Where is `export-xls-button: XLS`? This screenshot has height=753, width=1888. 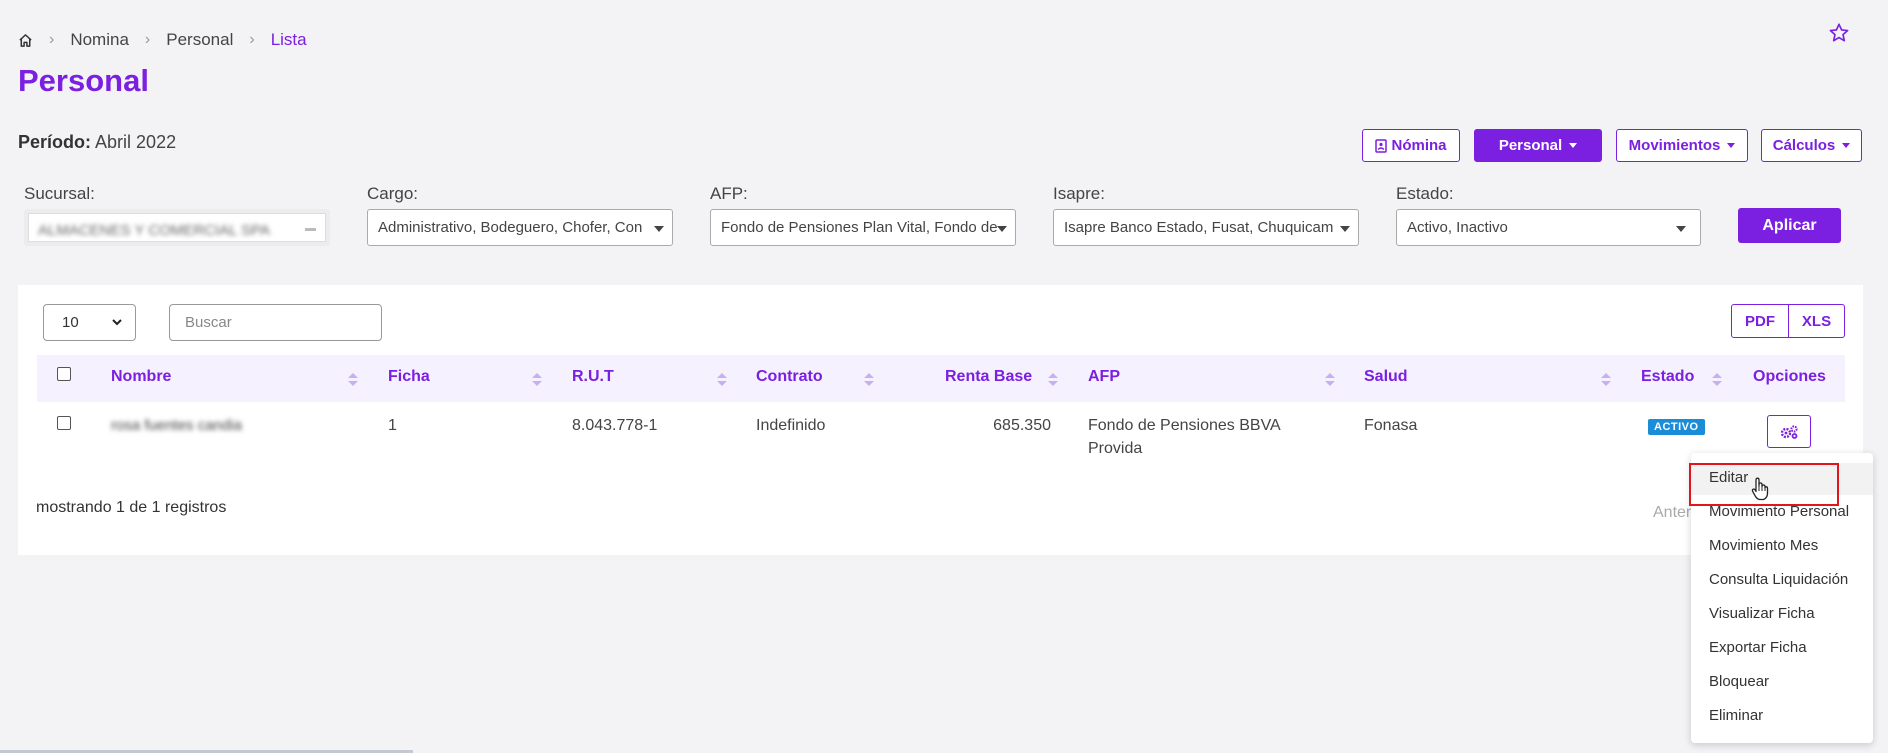 export-xls-button: XLS is located at coordinates (1816, 321).